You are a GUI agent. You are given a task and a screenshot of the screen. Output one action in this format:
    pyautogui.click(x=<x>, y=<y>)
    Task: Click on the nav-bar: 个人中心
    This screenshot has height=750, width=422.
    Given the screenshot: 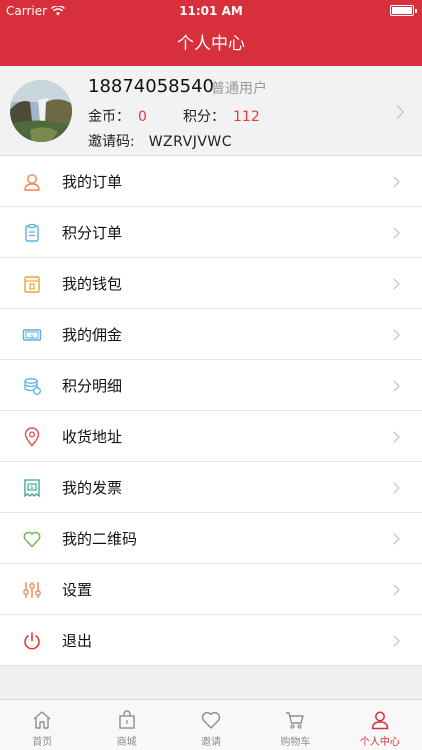 What is the action you would take?
    pyautogui.click(x=211, y=44)
    